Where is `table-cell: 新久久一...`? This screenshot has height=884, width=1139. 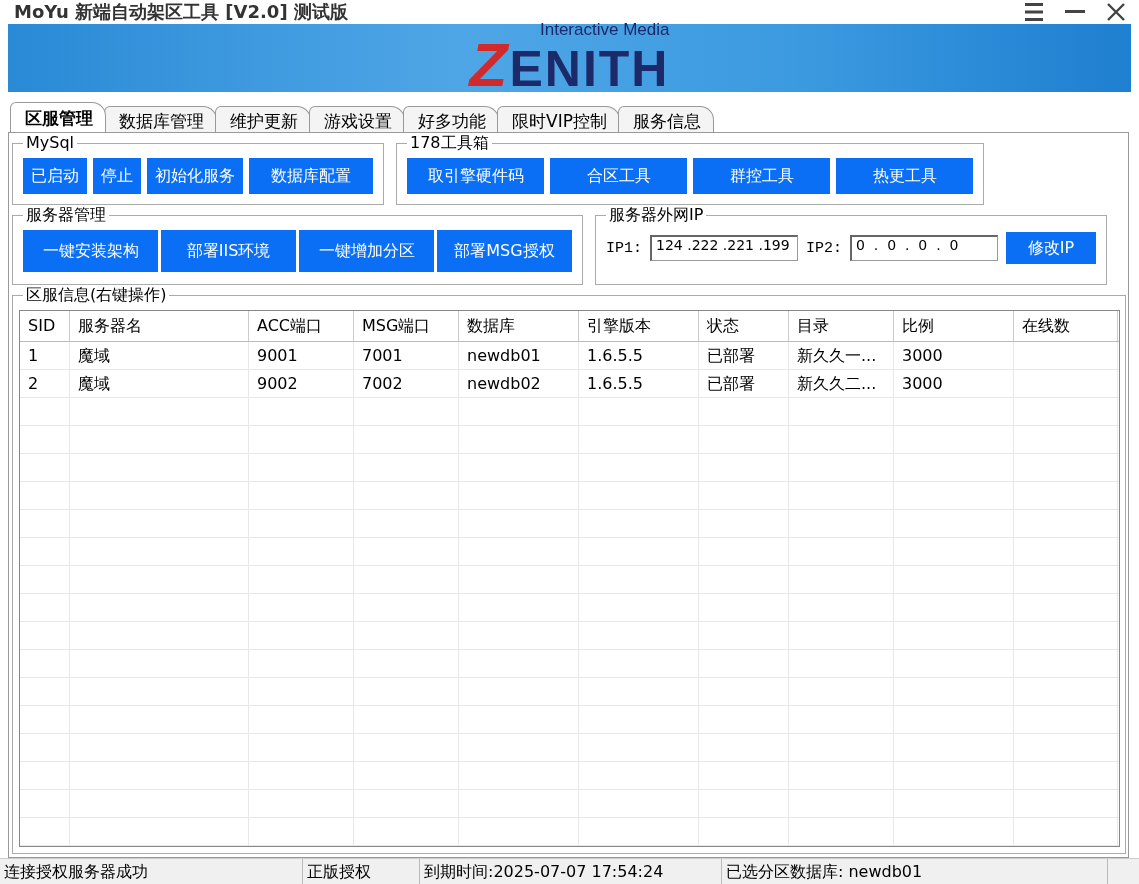 table-cell: 新久久一... is located at coordinates (841, 355).